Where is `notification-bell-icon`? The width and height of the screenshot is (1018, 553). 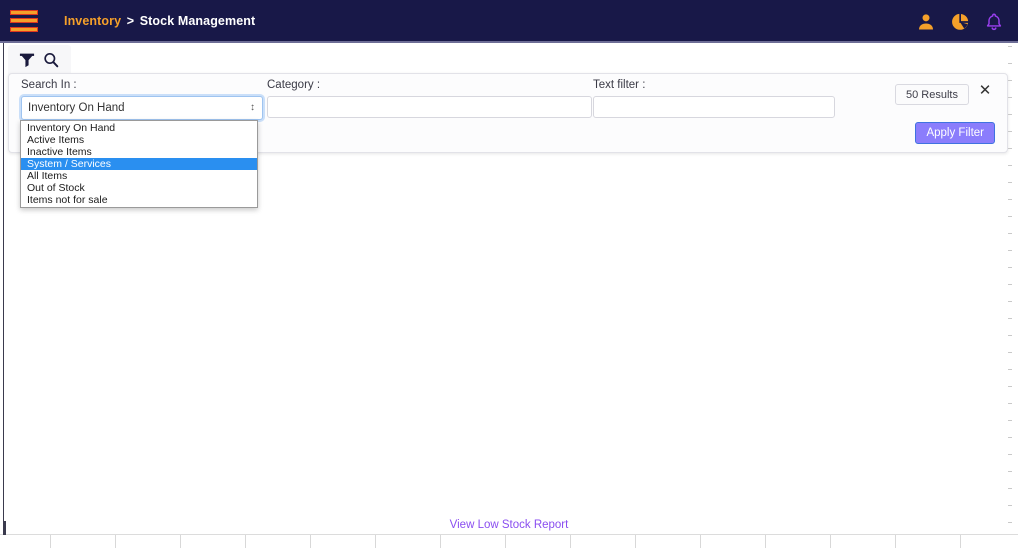
notification-bell-icon is located at coordinates (994, 22).